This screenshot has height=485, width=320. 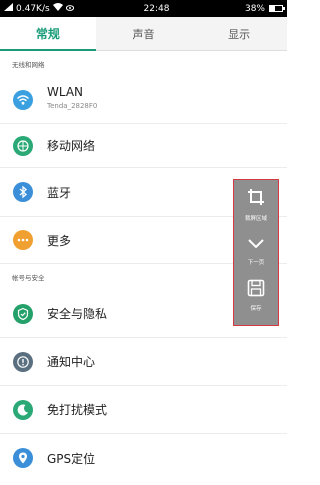 I want to click on settings-tabs: 常规 声音 显示, so click(x=143, y=34).